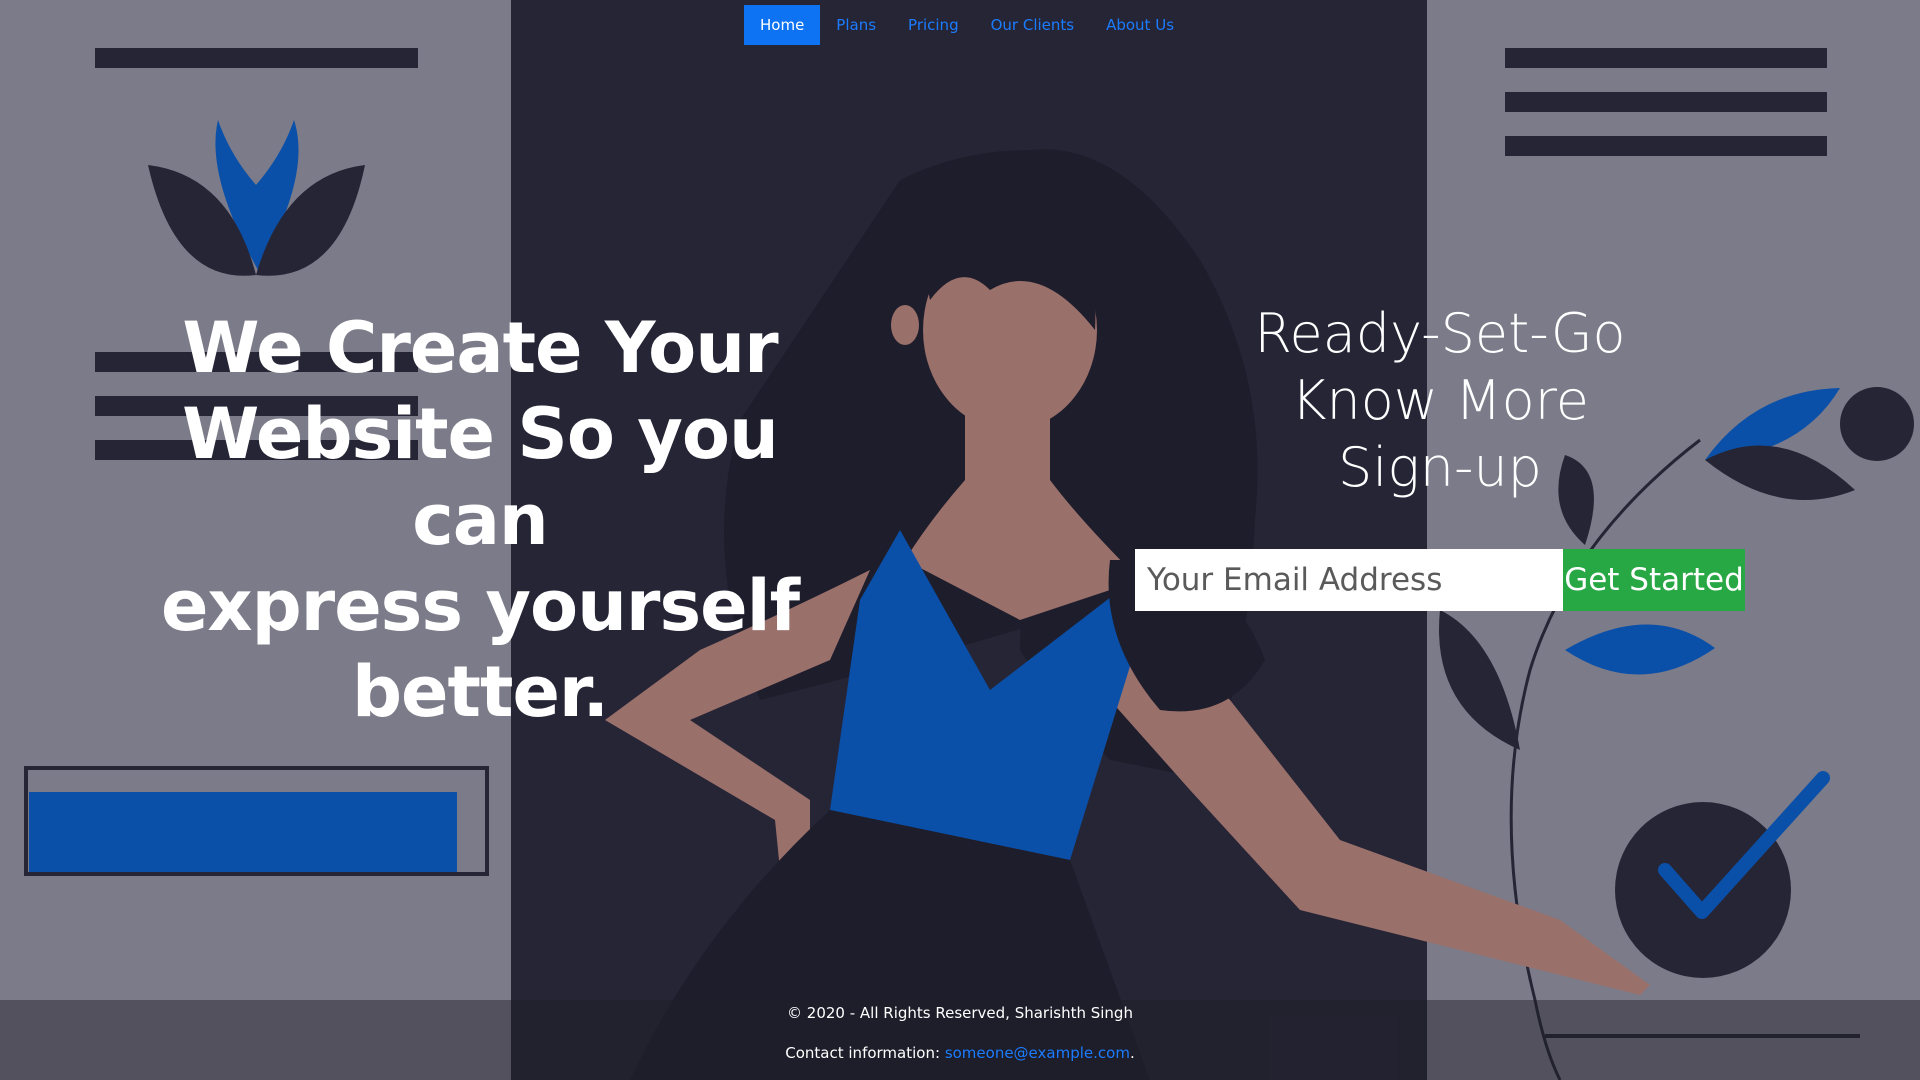 The width and height of the screenshot is (1920, 1080). What do you see at coordinates (480, 348) in the screenshot?
I see `hero-line: We Create Your` at bounding box center [480, 348].